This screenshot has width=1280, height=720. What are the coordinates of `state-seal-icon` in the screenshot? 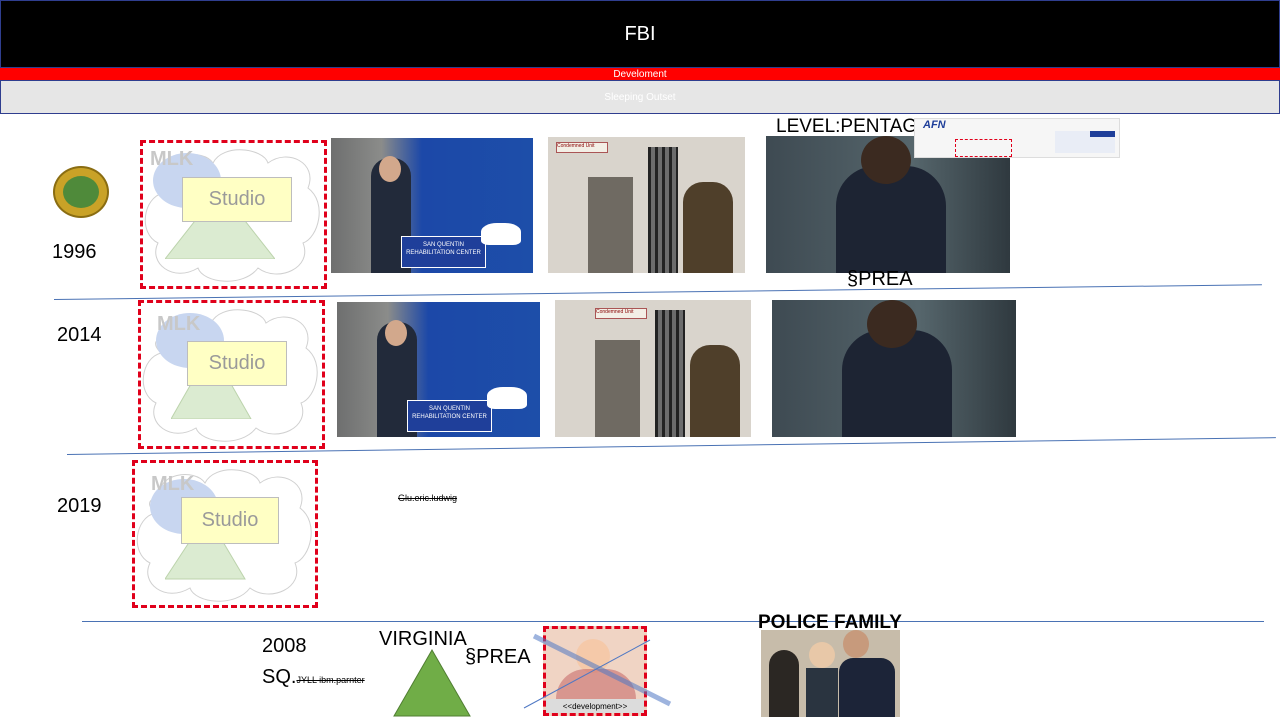 It's located at (81, 192).